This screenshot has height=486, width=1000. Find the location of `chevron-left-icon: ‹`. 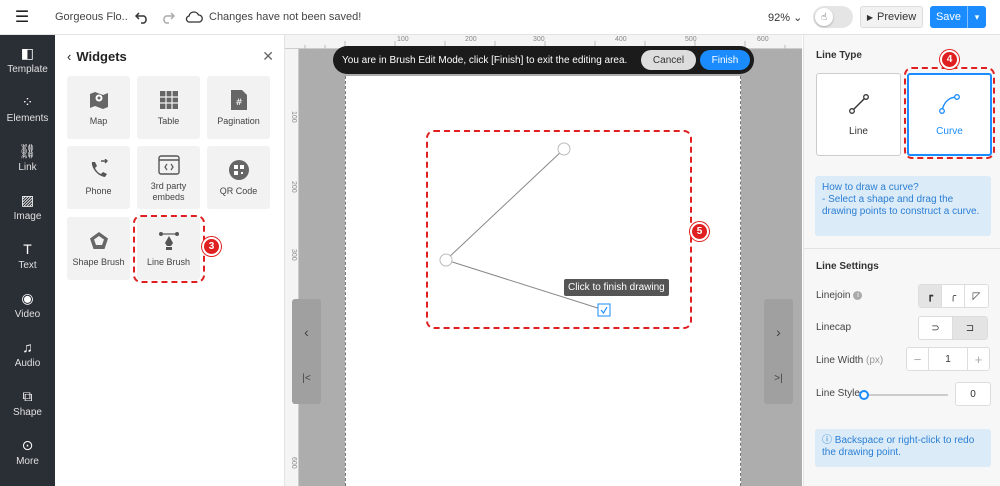

chevron-left-icon: ‹ is located at coordinates (306, 332).